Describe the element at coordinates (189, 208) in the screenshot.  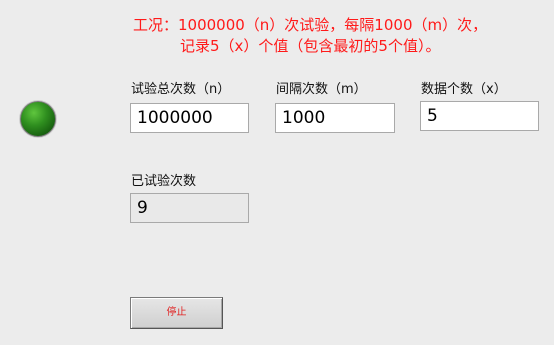
I see `completed-trials-display: 9` at that location.